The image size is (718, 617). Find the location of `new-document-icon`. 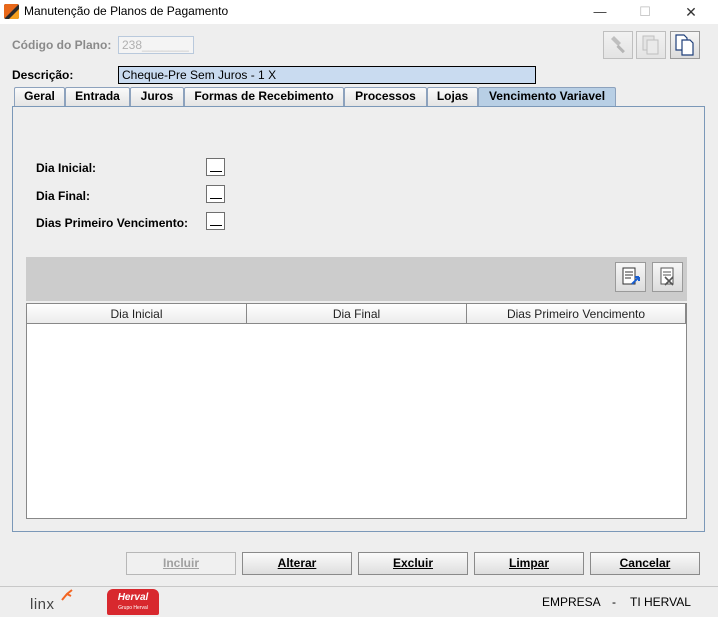

new-document-icon is located at coordinates (684, 45).